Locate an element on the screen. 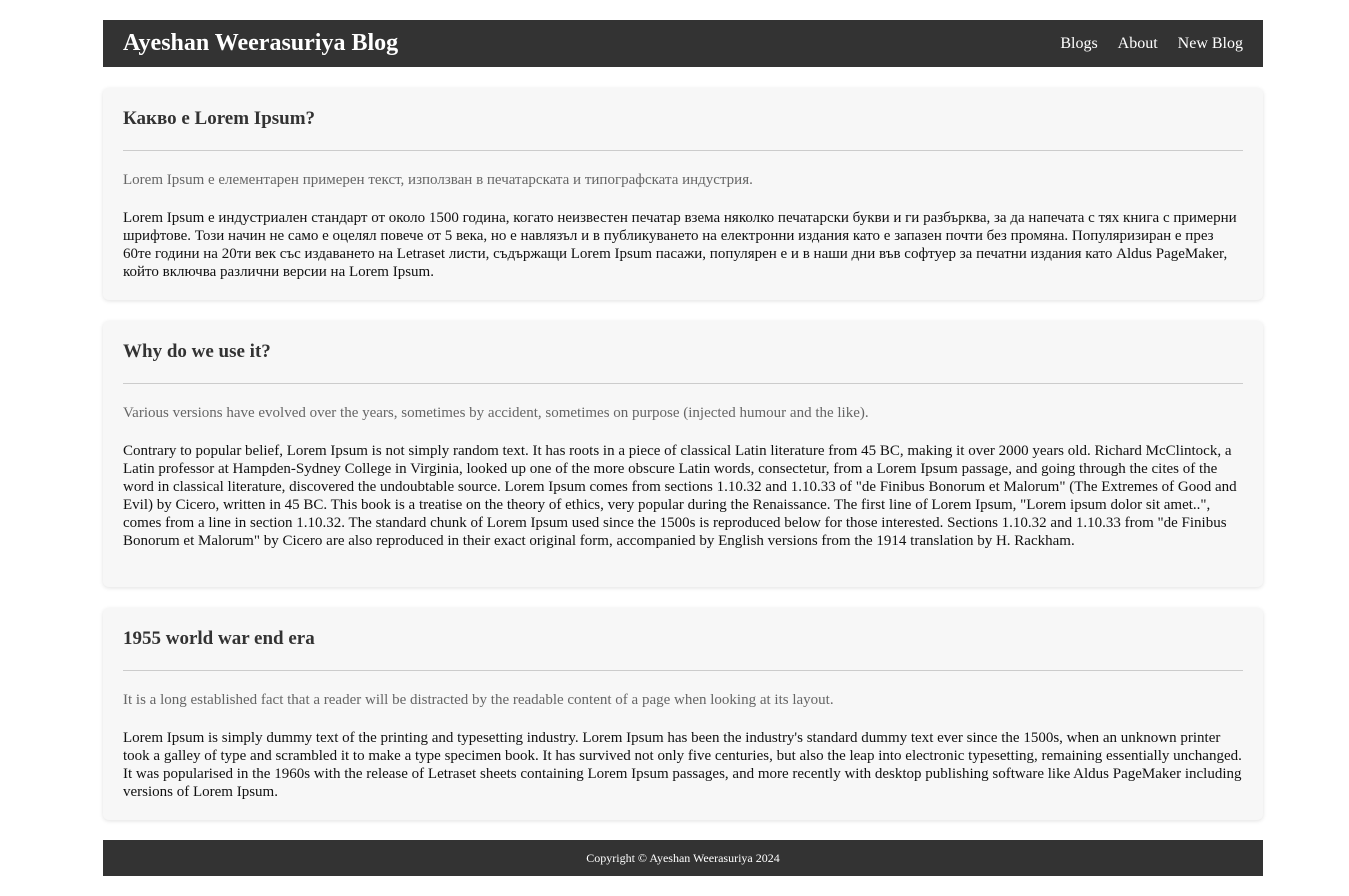 Image resolution: width=1349 pixels, height=896 pixels. footer-copyright: Copyright © Ayeshan Weerasuriya 2024 is located at coordinates (683, 857).